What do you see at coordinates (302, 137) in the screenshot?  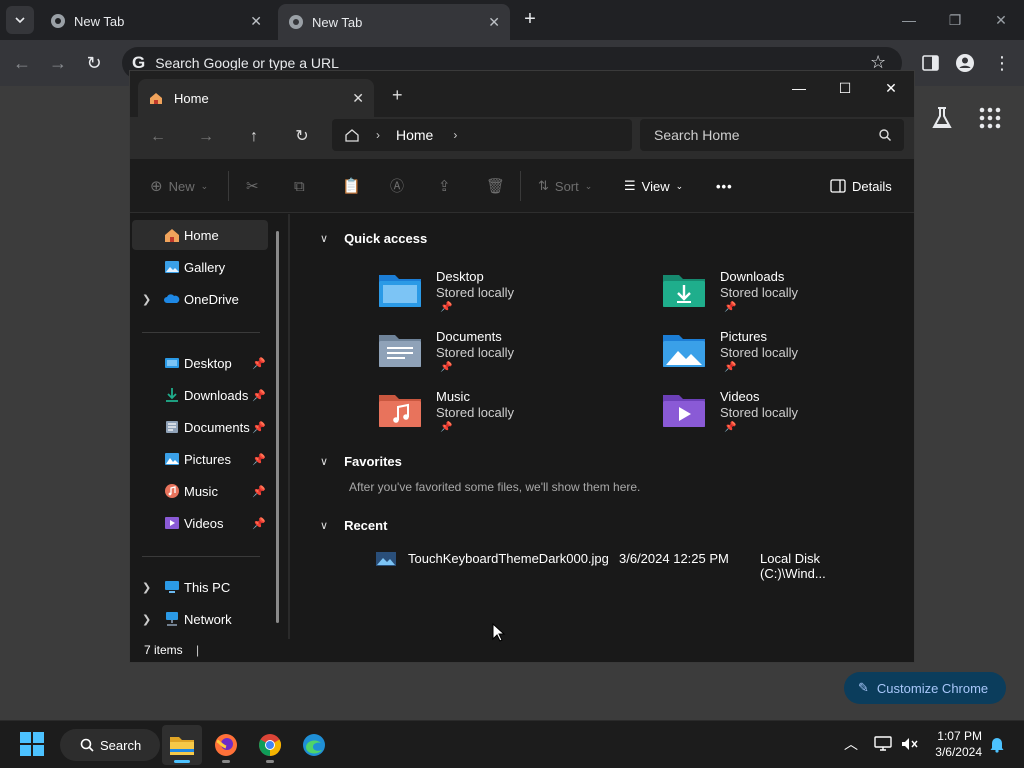 I see `refresh-icon: ↻` at bounding box center [302, 137].